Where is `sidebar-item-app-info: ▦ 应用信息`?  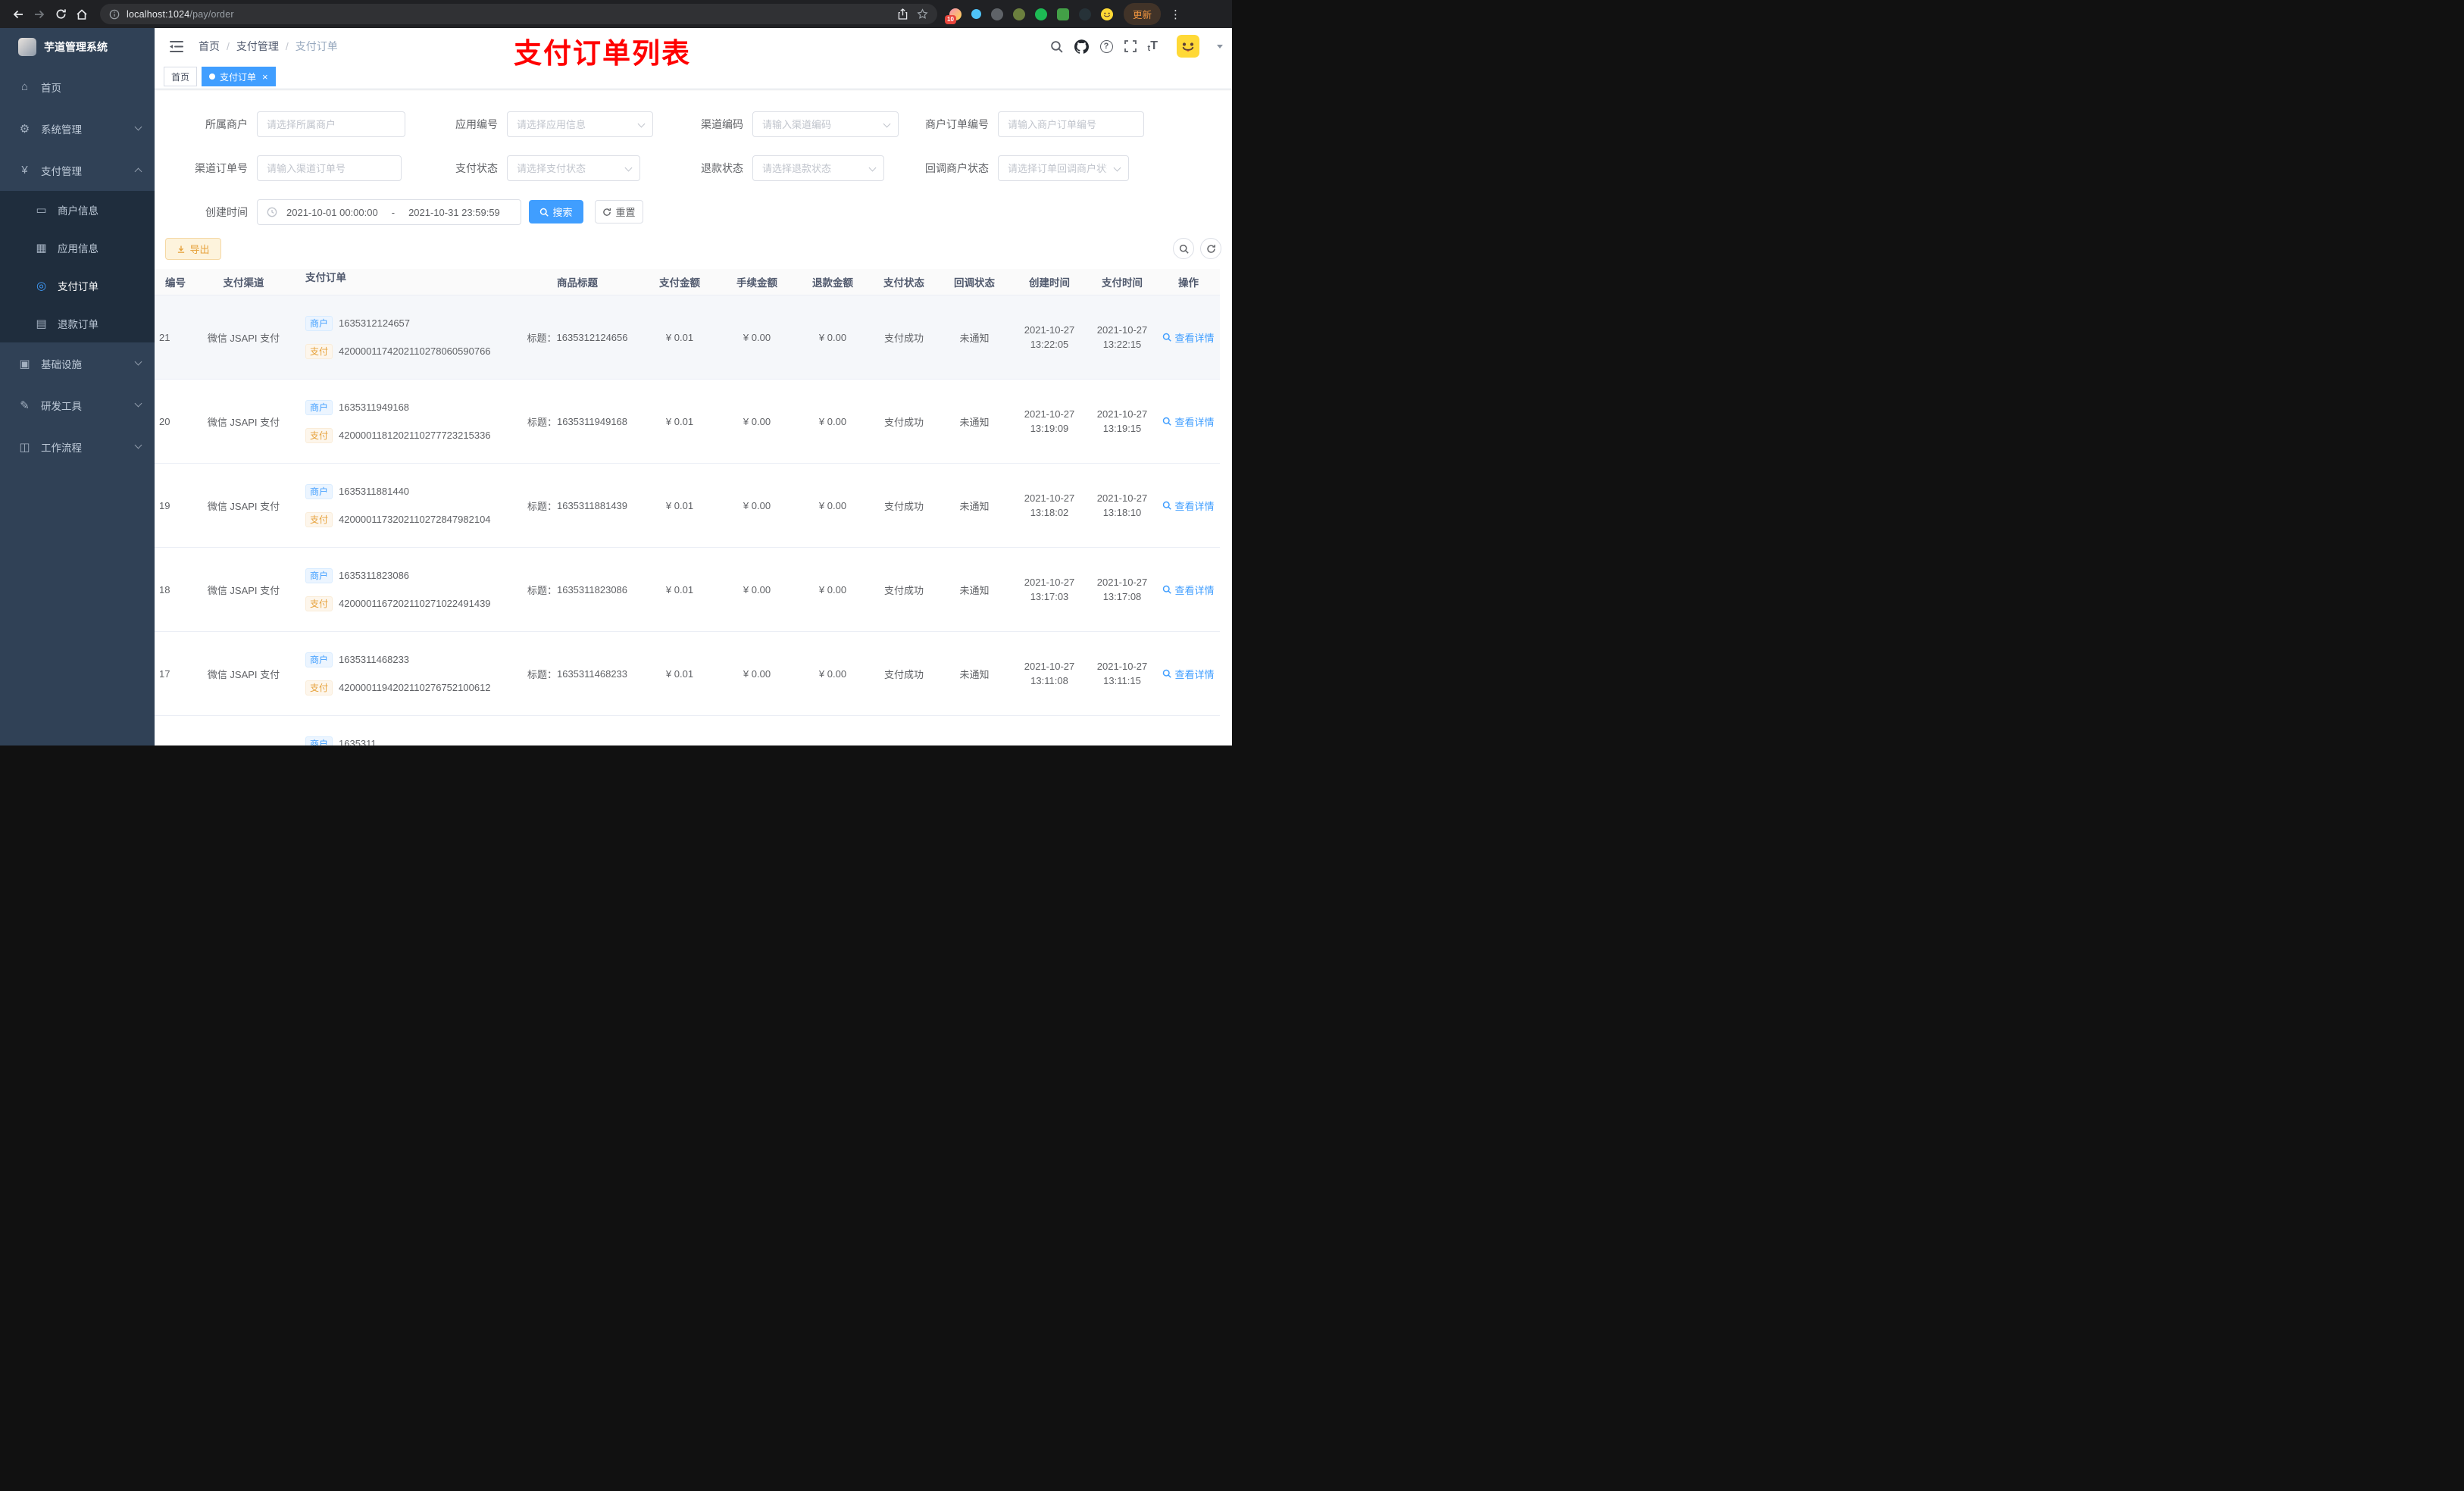 sidebar-item-app-info: ▦ 应用信息 is located at coordinates (77, 248).